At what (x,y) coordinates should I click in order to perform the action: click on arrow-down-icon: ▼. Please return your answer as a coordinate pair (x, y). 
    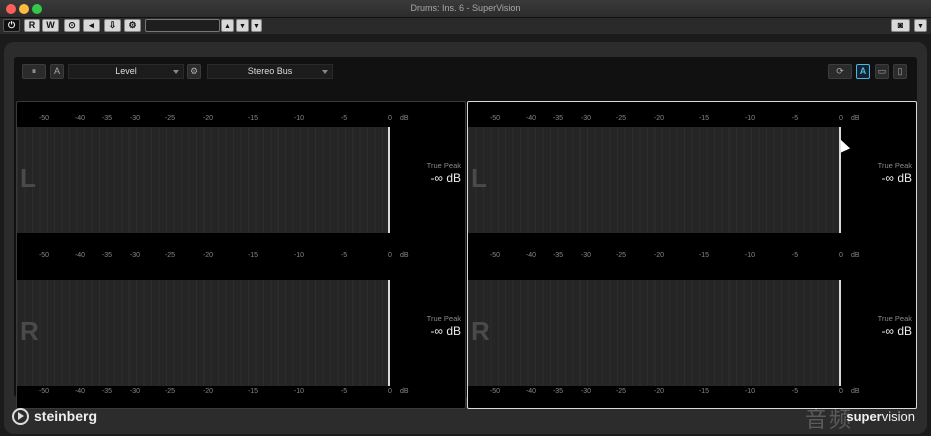
    Looking at the image, I should click on (242, 26).